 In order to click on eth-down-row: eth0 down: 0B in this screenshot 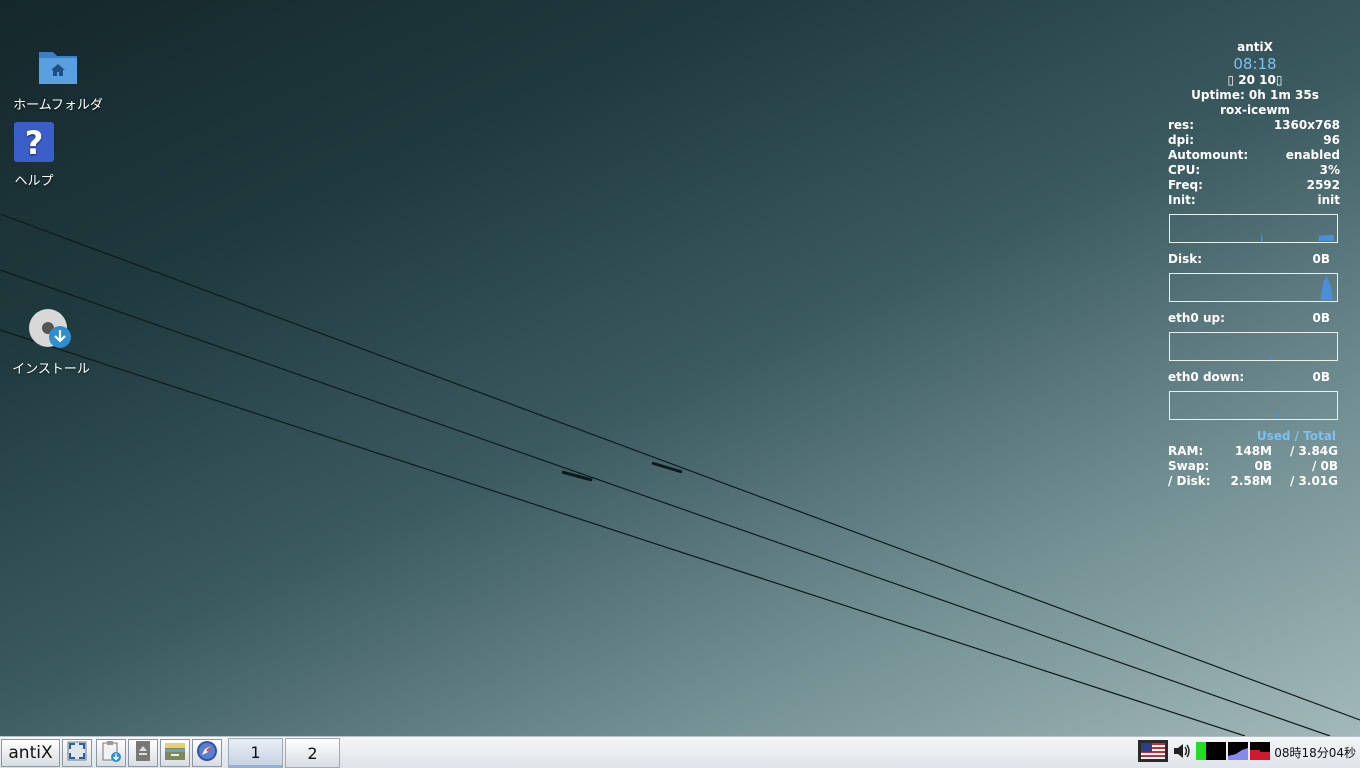, I will do `click(1255, 377)`.